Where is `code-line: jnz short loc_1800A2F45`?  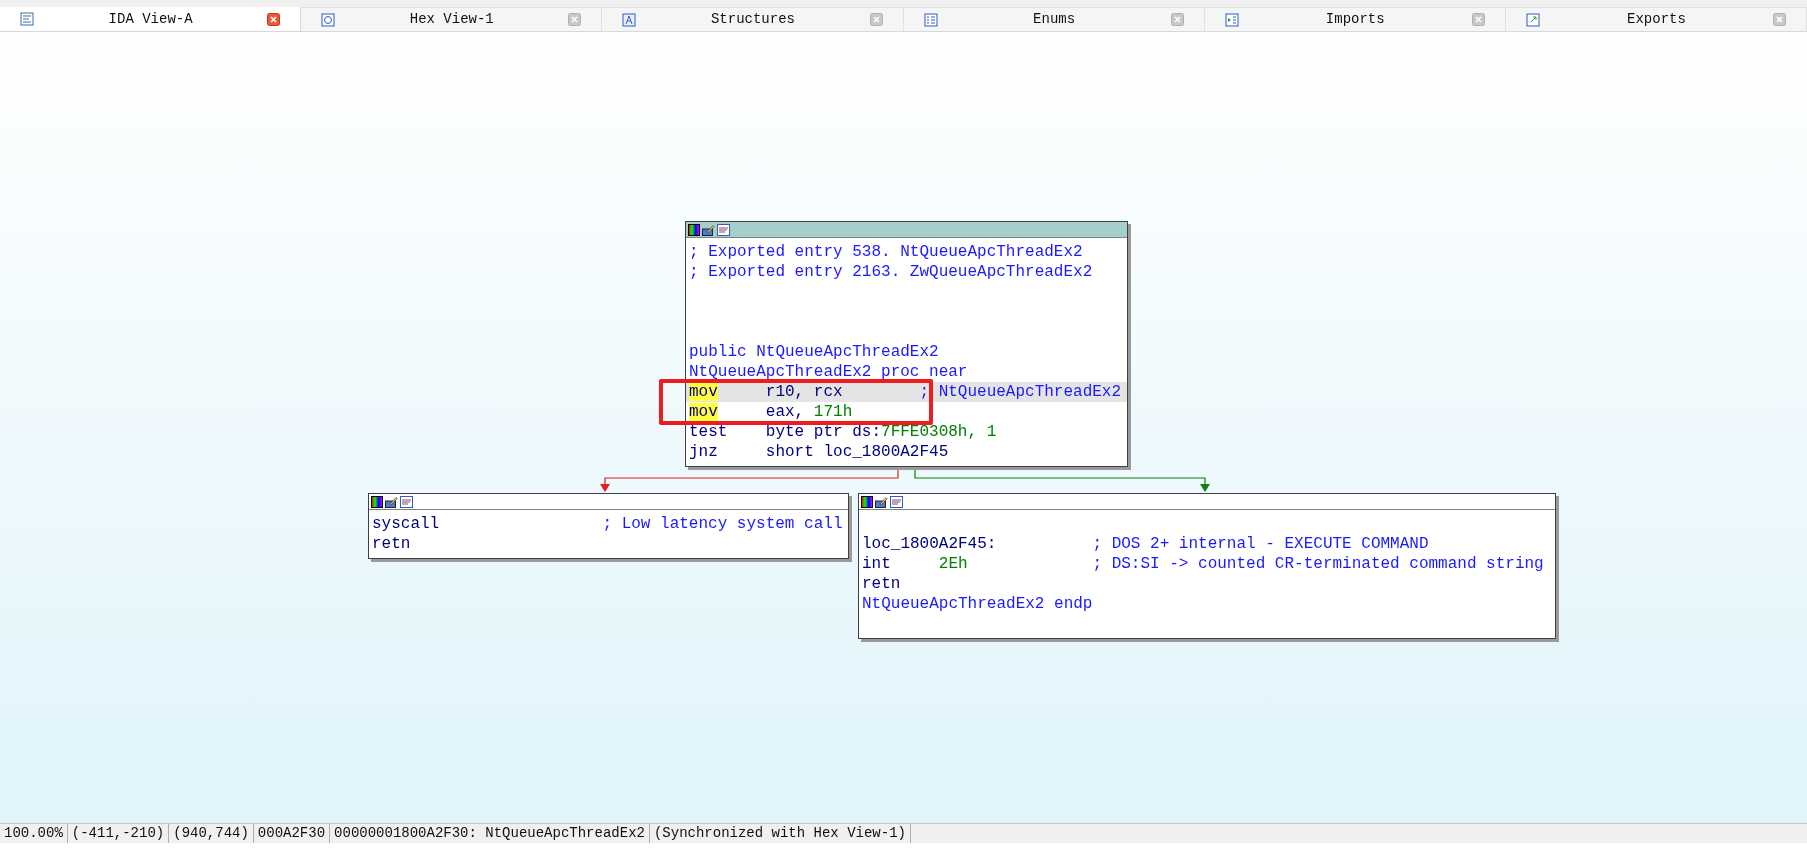
code-line: jnz short loc_1800A2F45 is located at coordinates (819, 452).